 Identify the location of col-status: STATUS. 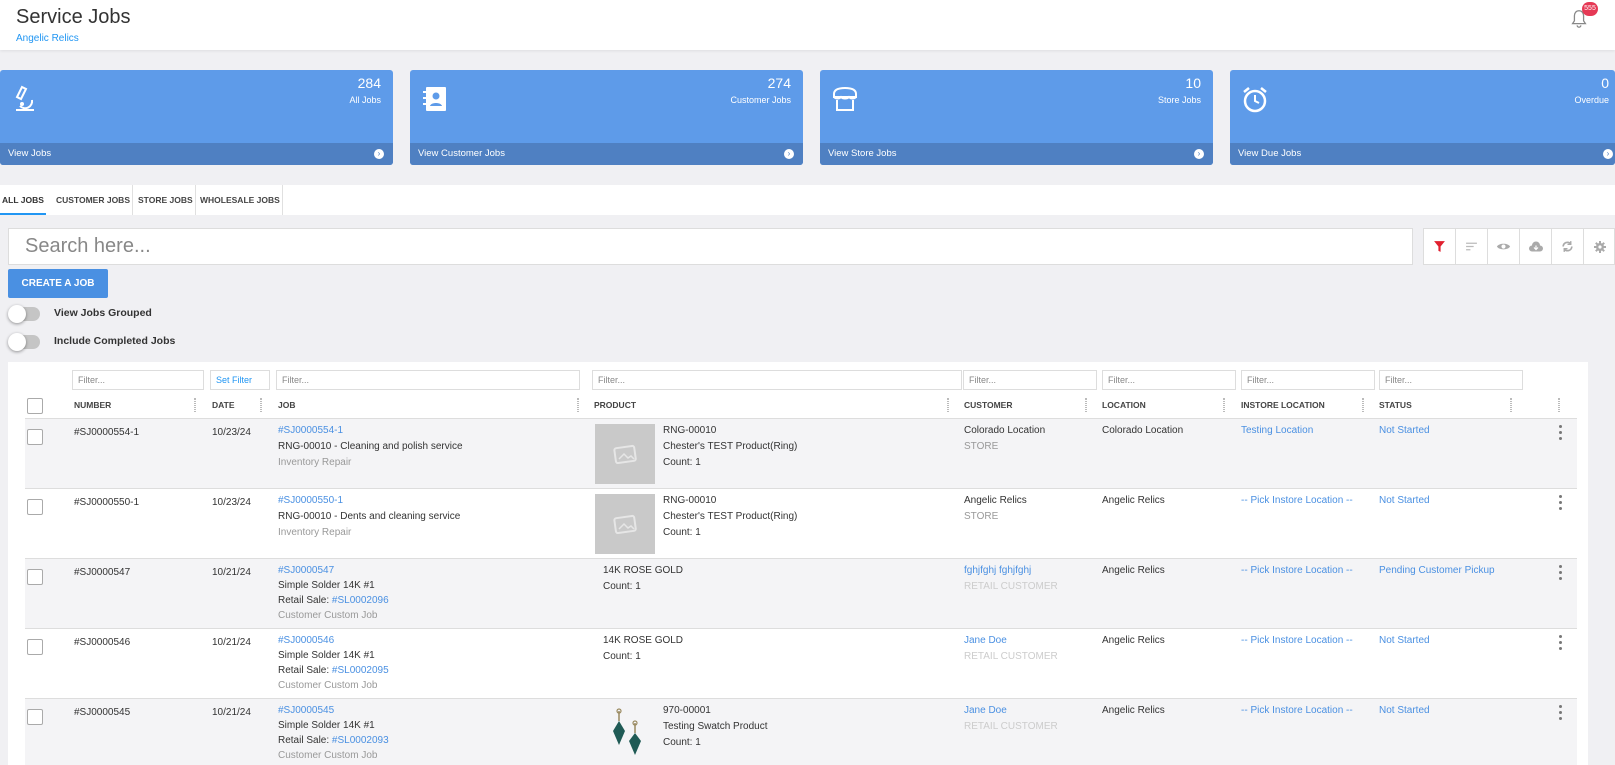
(1395, 405).